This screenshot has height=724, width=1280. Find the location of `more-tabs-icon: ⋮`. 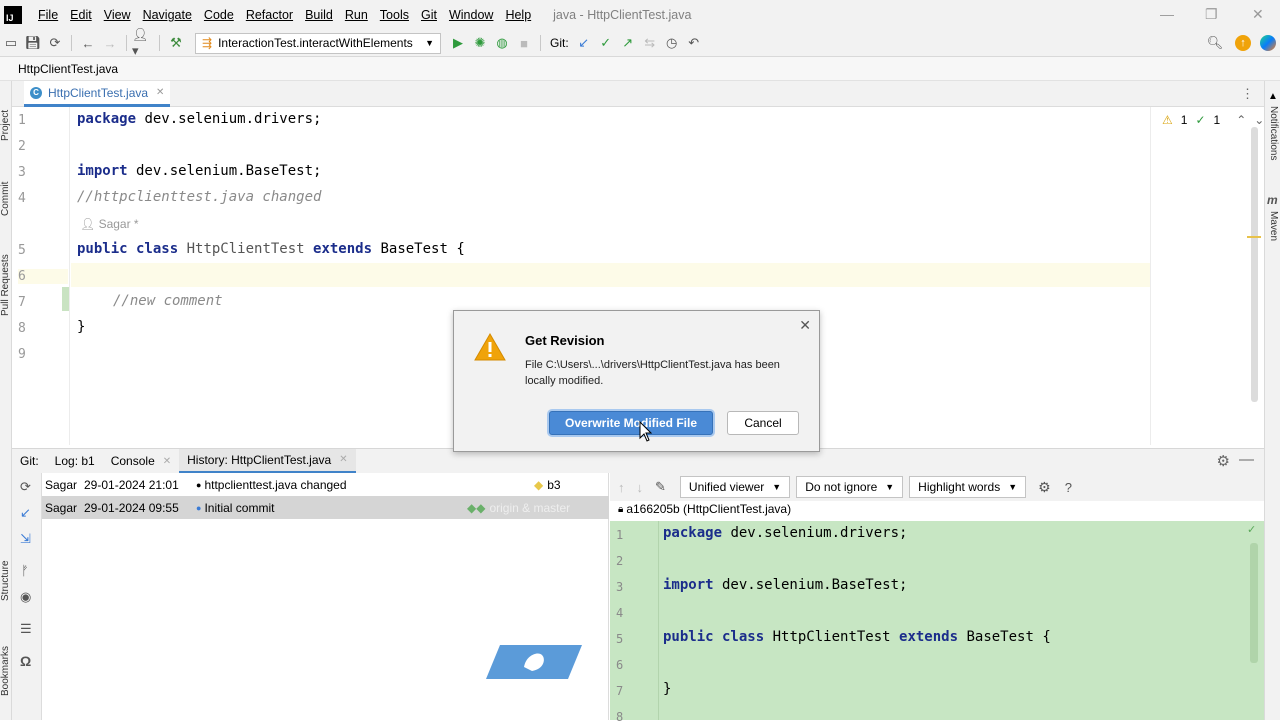

more-tabs-icon: ⋮ is located at coordinates (1247, 94).